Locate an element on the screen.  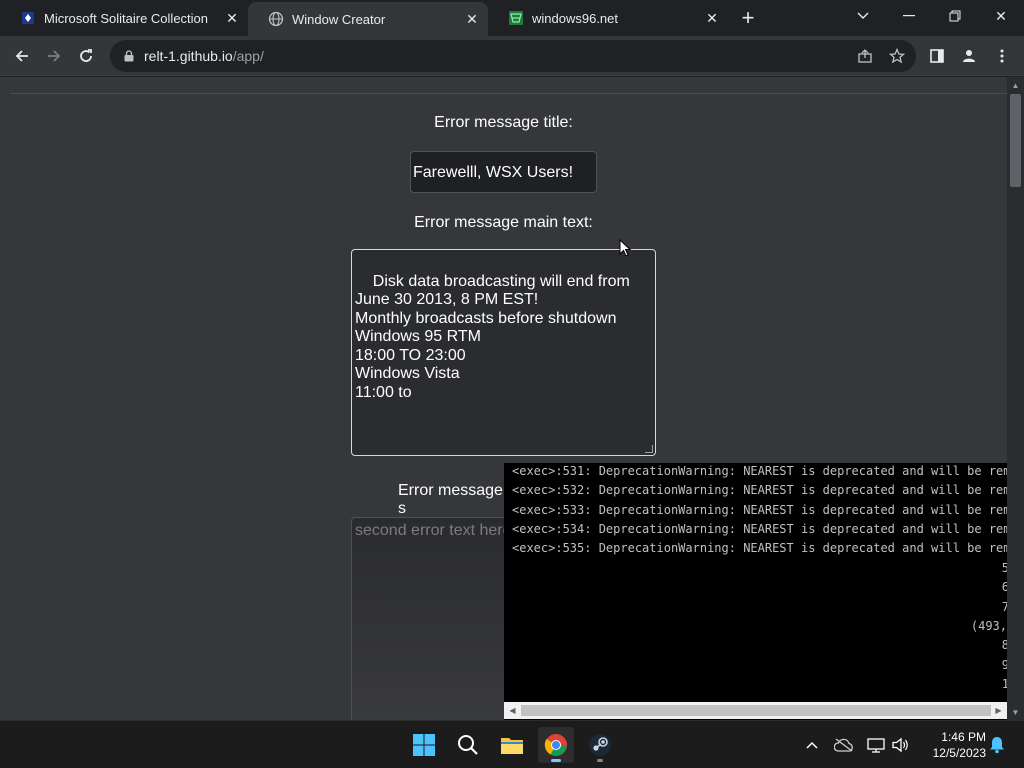
main-text-label: Error message main text: is located at coordinates (503, 222).